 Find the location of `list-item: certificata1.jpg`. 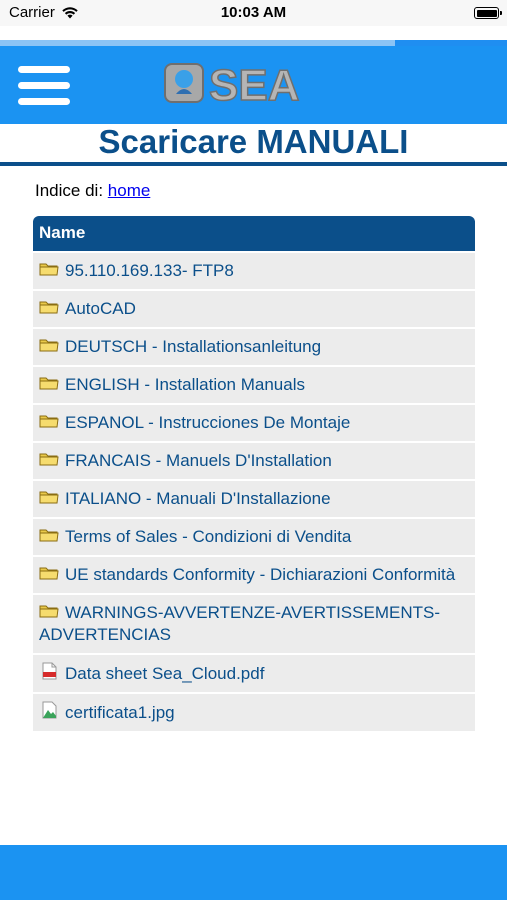

list-item: certificata1.jpg is located at coordinates (254, 712).